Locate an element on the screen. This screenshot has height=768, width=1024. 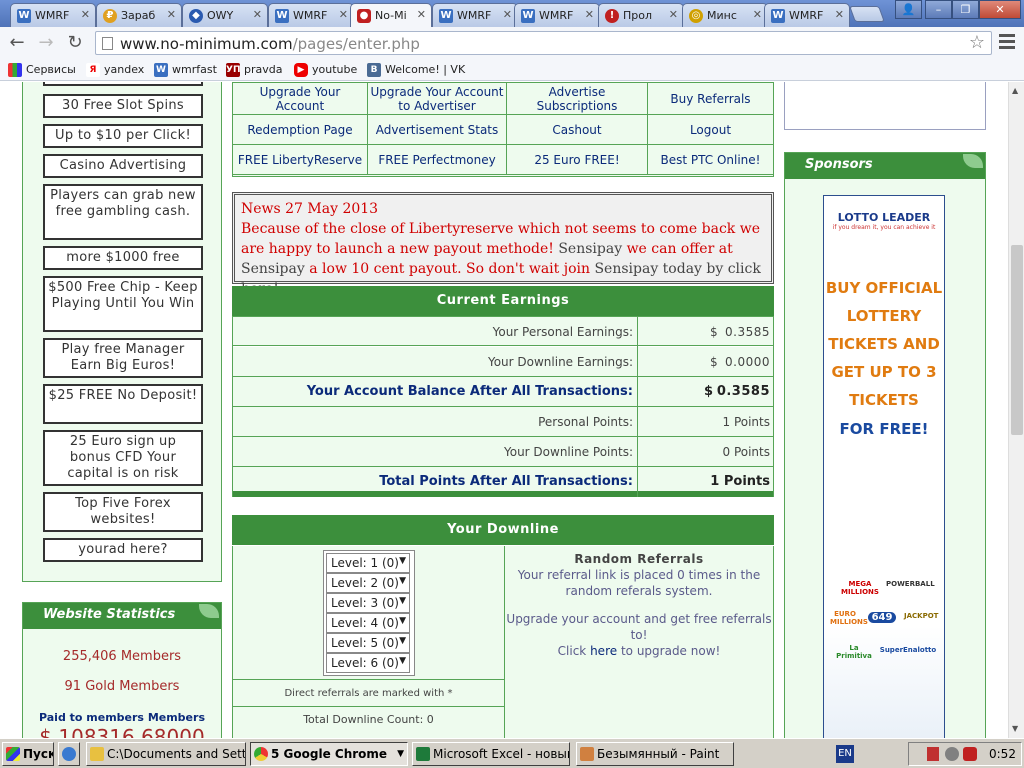
antivirus-icon is located at coordinates (970, 754).